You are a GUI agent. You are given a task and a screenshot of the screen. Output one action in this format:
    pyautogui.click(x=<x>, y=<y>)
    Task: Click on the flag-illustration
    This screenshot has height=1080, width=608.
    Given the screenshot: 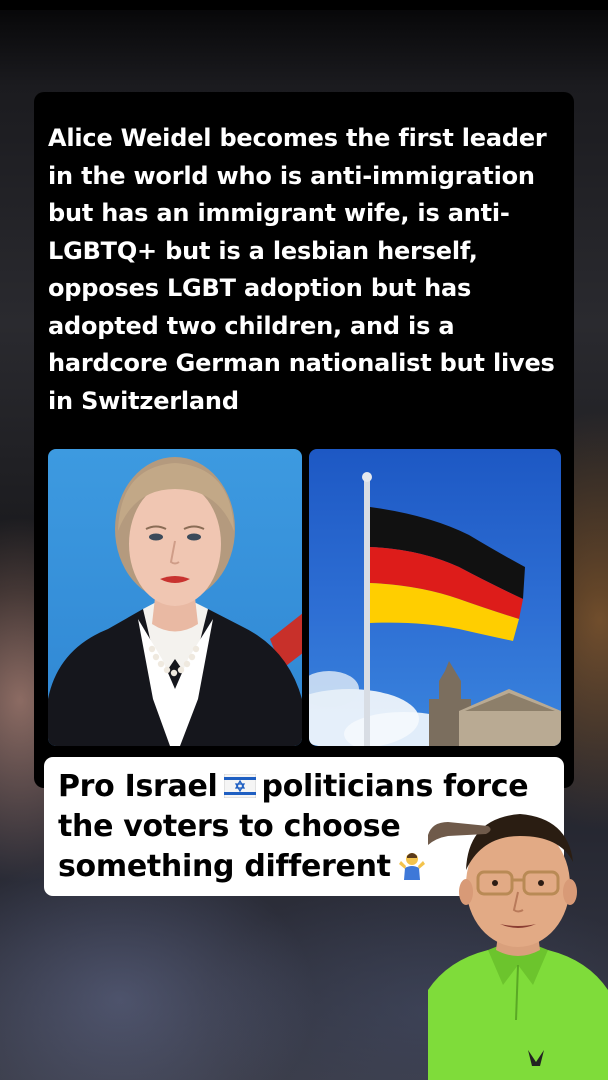 What is the action you would take?
    pyautogui.click(x=435, y=609)
    